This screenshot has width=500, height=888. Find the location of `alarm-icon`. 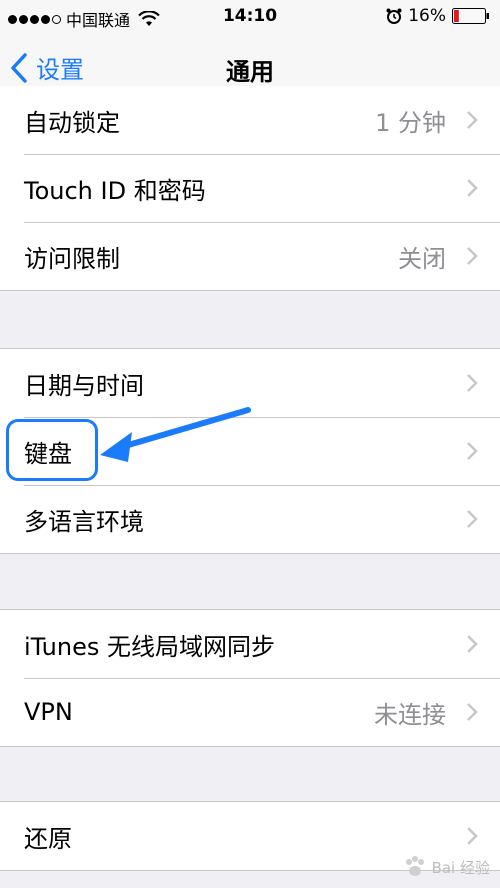

alarm-icon is located at coordinates (394, 16).